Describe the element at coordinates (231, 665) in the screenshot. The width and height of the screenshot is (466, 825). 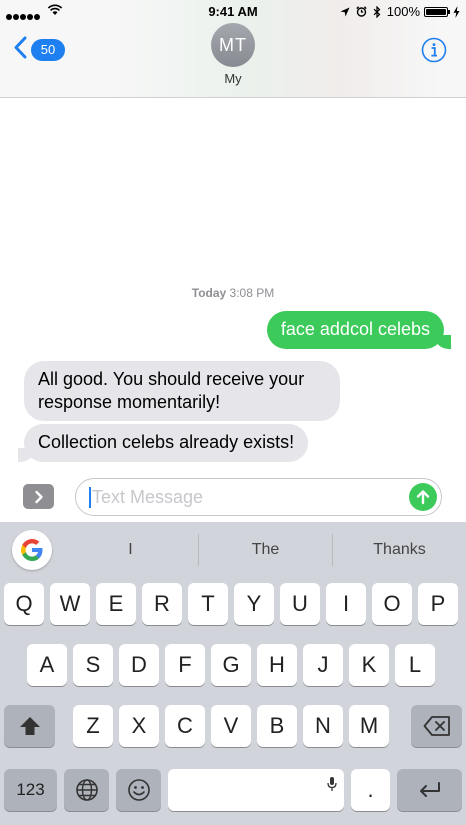
I see `key-g: G` at that location.